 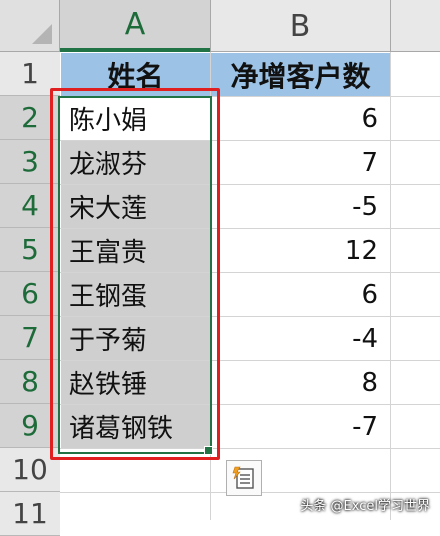 What do you see at coordinates (300, 206) in the screenshot?
I see `cell-b4-value: -5` at bounding box center [300, 206].